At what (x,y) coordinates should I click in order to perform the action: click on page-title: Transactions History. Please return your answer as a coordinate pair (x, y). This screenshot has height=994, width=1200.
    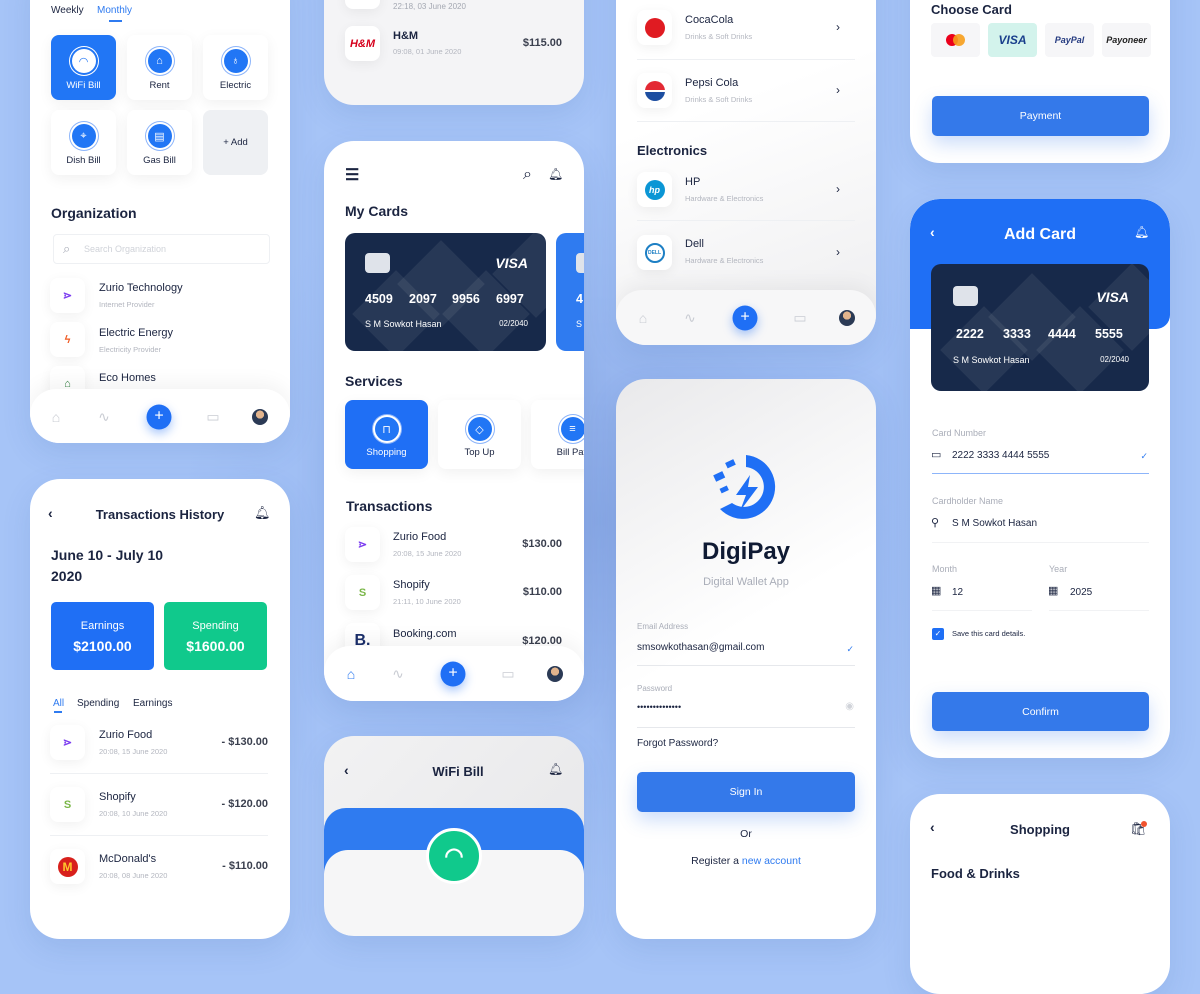
    Looking at the image, I should click on (160, 514).